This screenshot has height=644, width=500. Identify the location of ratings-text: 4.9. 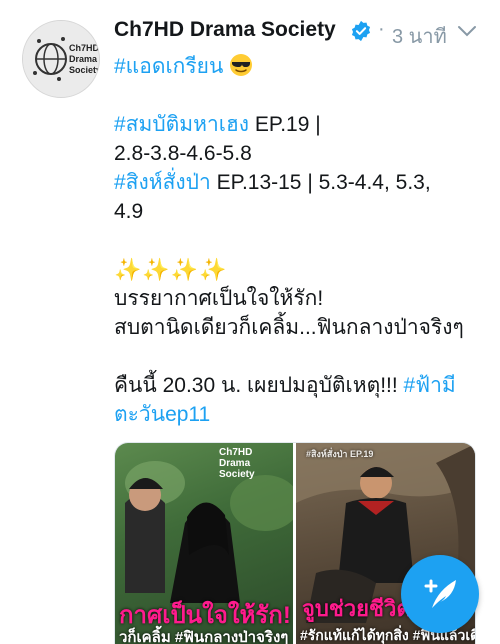
(129, 211).